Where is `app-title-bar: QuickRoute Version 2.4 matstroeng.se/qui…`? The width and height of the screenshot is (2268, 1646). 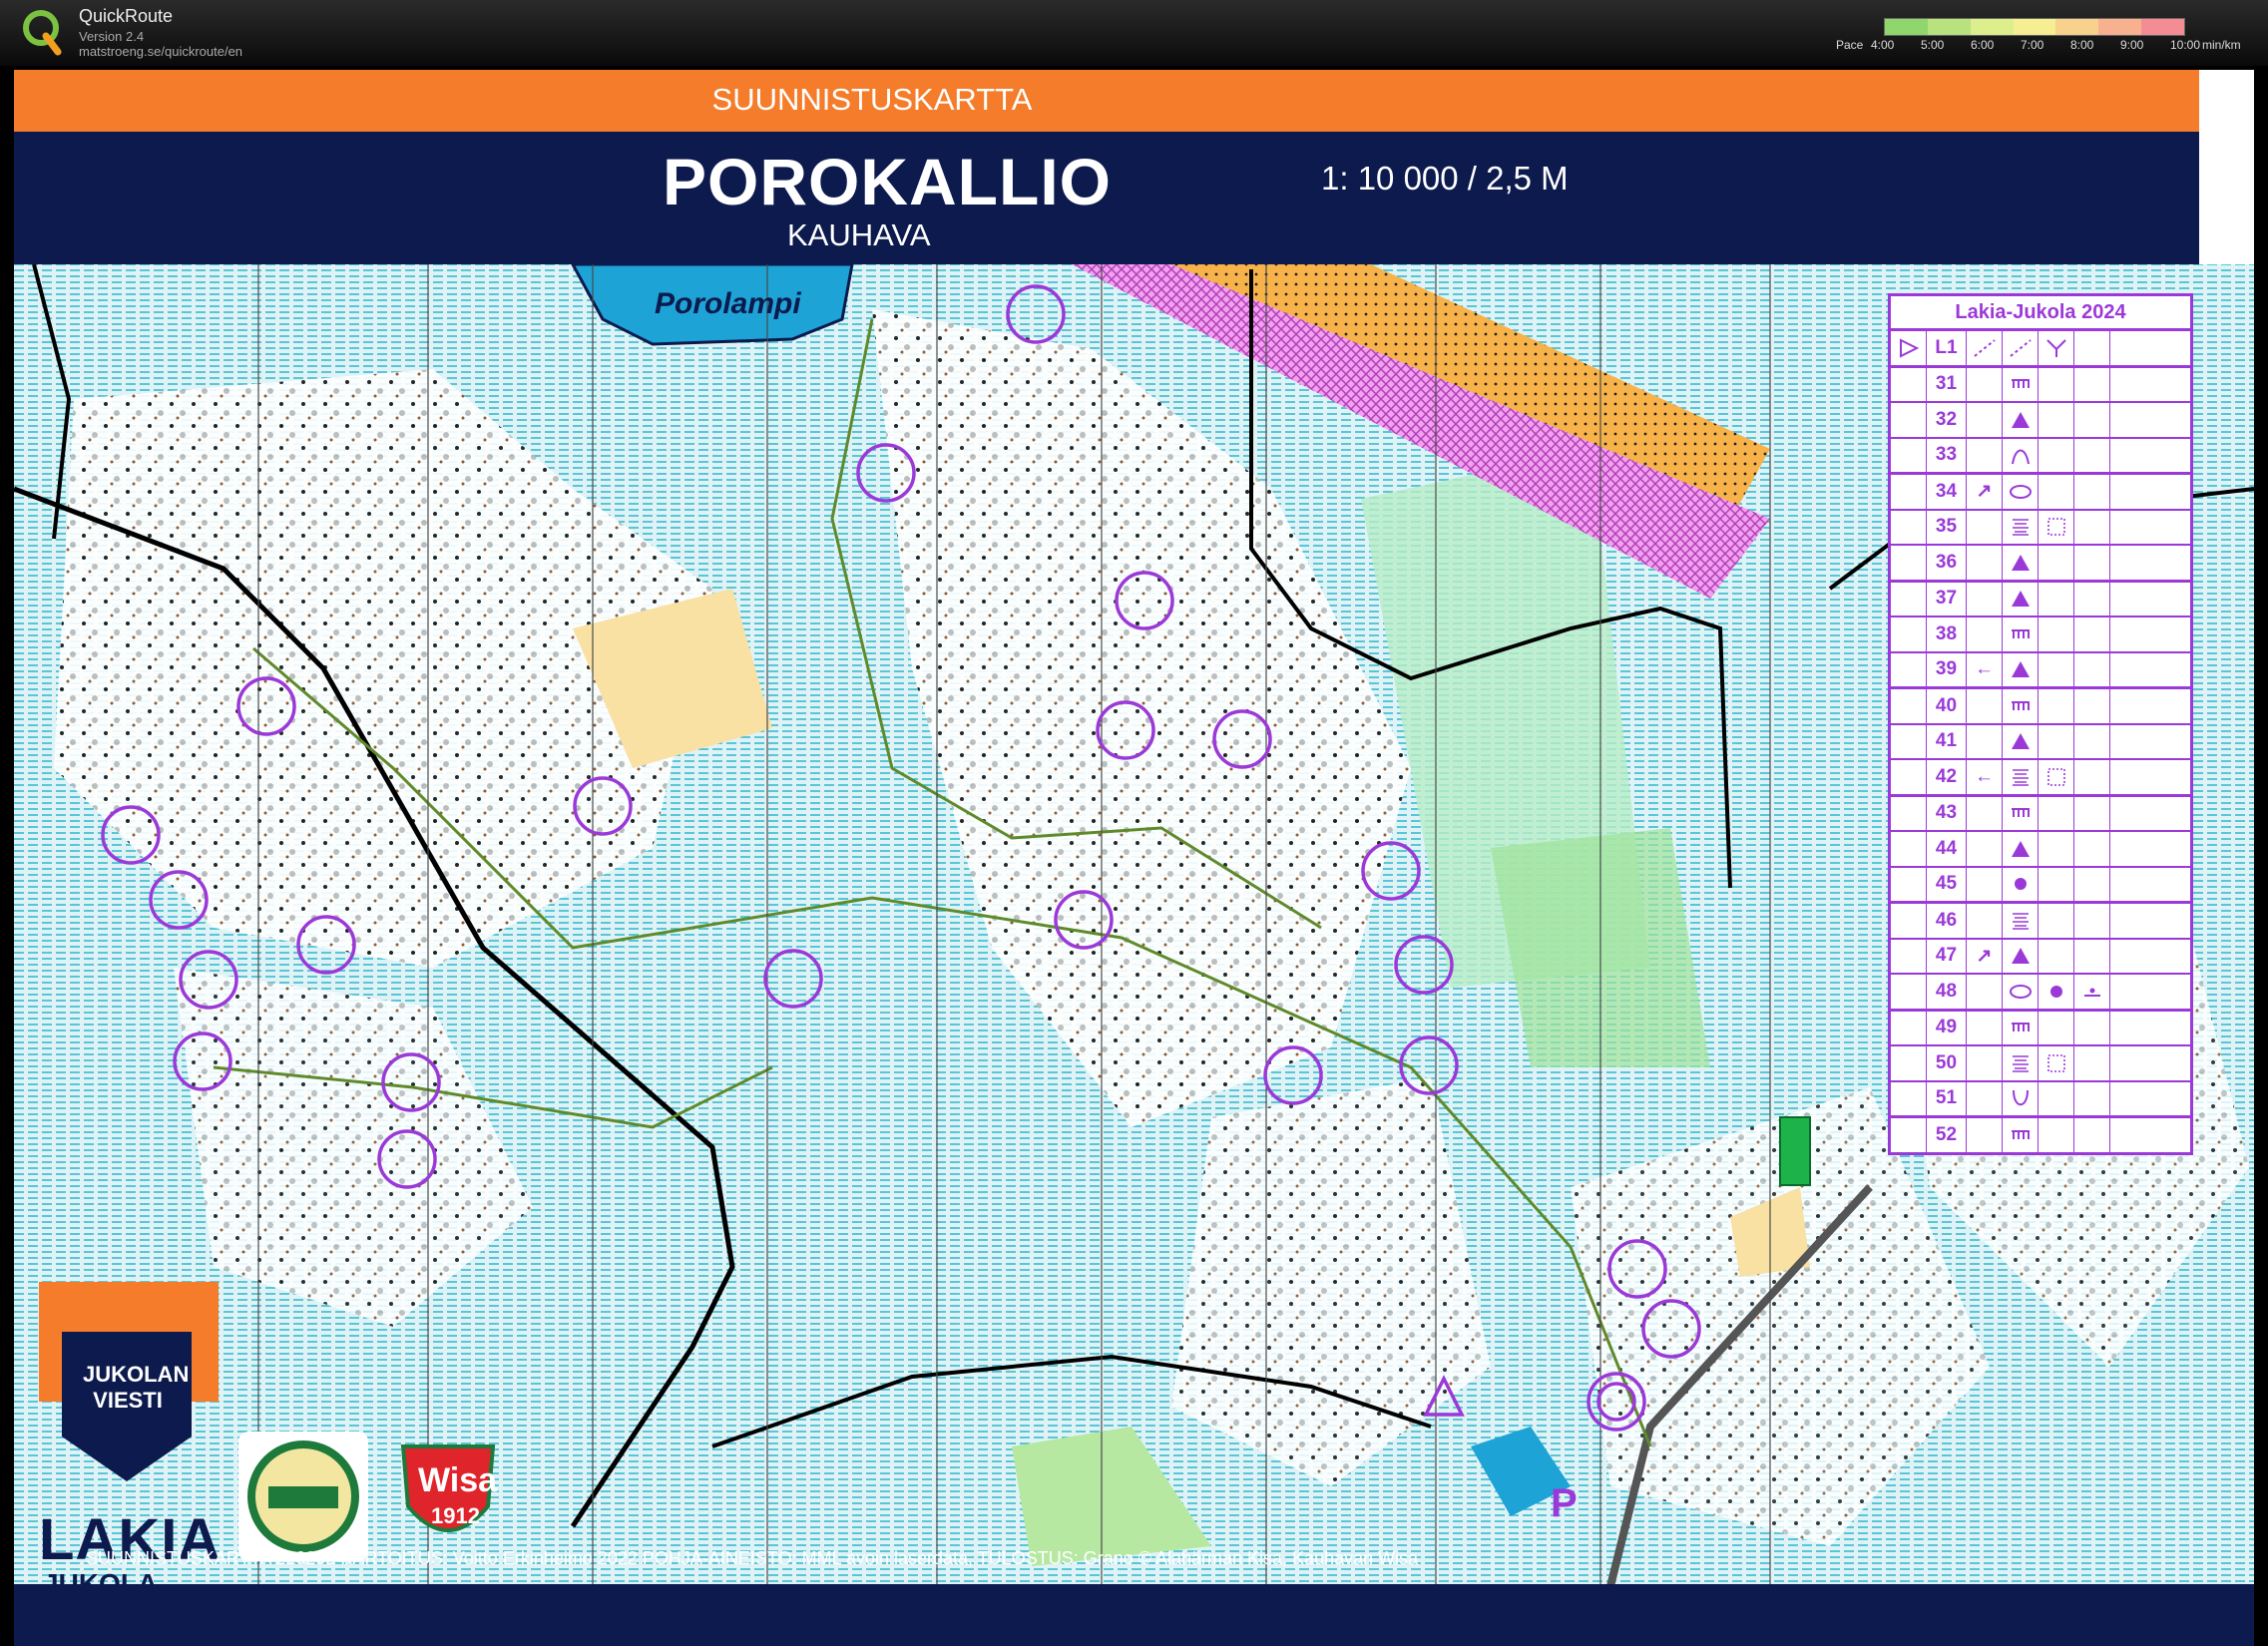 app-title-bar: QuickRoute Version 2.4 matstroeng.se/qui… is located at coordinates (1134, 33).